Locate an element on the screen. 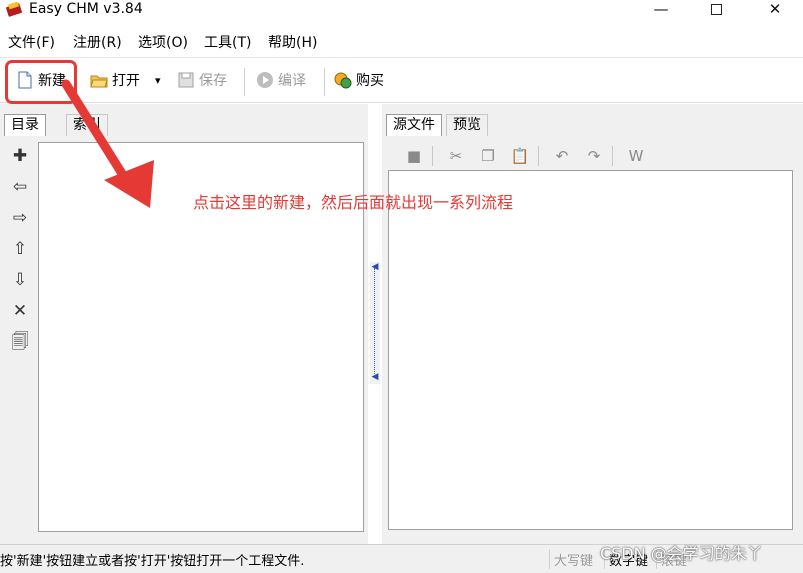 The width and height of the screenshot is (803, 573). collapse-right-icon: ◀ is located at coordinates (375, 377).